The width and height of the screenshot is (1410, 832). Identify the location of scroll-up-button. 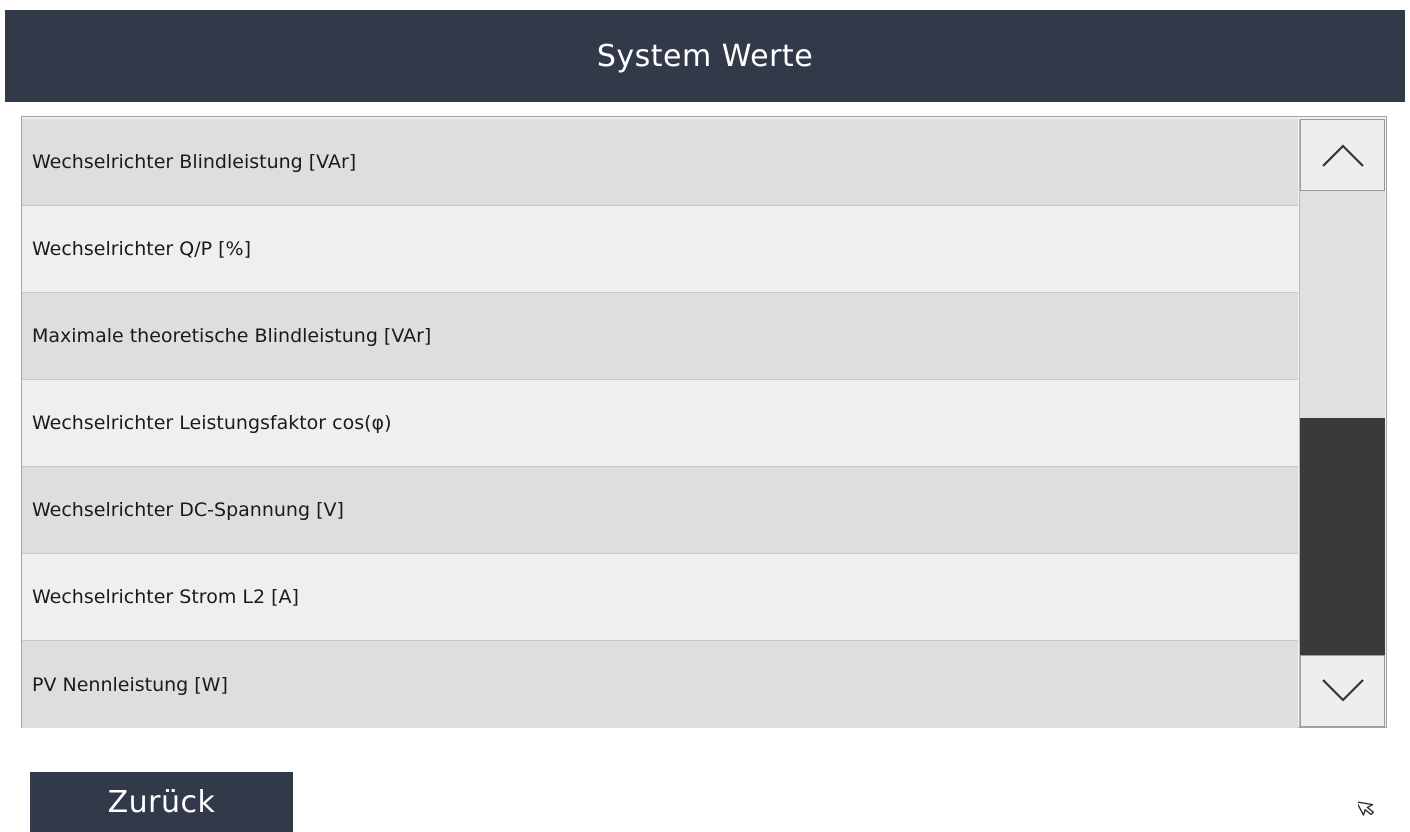
(1342, 155).